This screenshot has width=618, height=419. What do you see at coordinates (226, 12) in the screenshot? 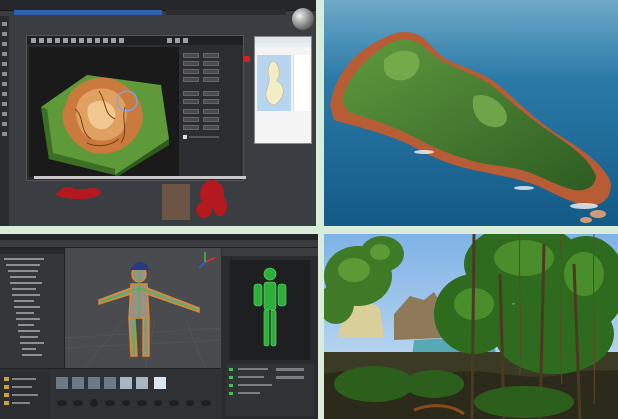
I see `editor-tabs` at bounding box center [226, 12].